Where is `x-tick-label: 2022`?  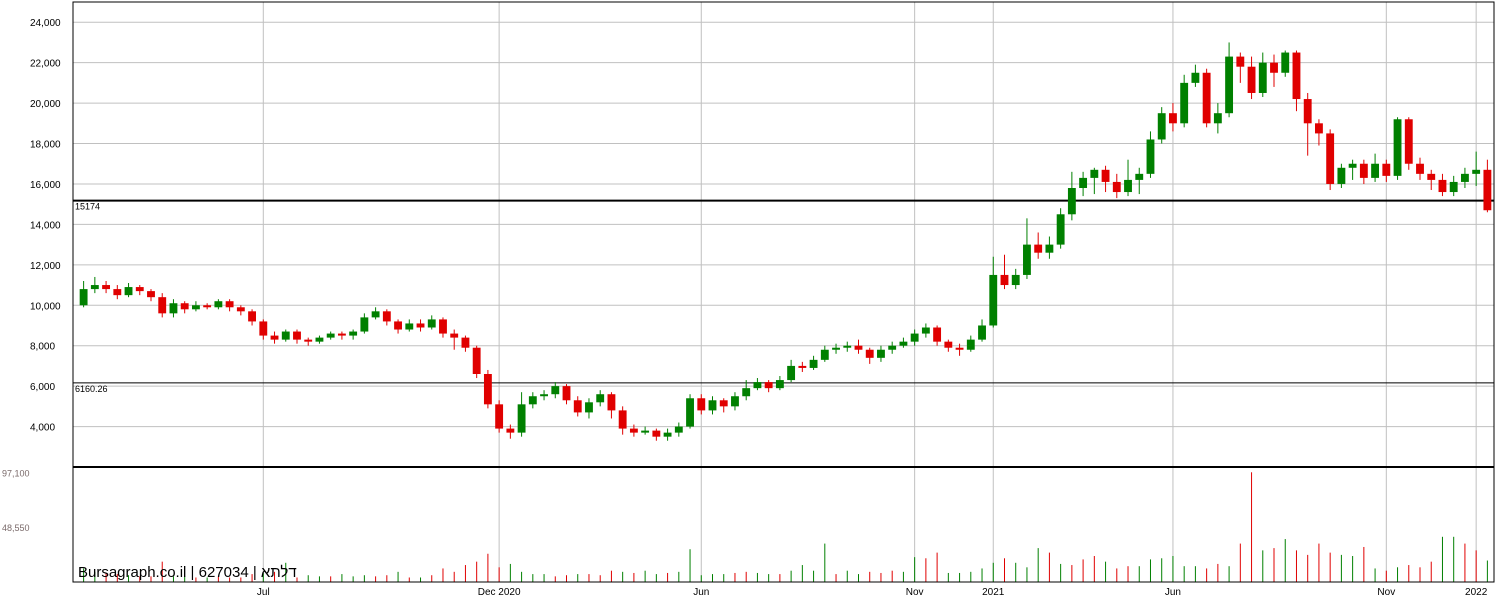
x-tick-label: 2022 is located at coordinates (1476, 592).